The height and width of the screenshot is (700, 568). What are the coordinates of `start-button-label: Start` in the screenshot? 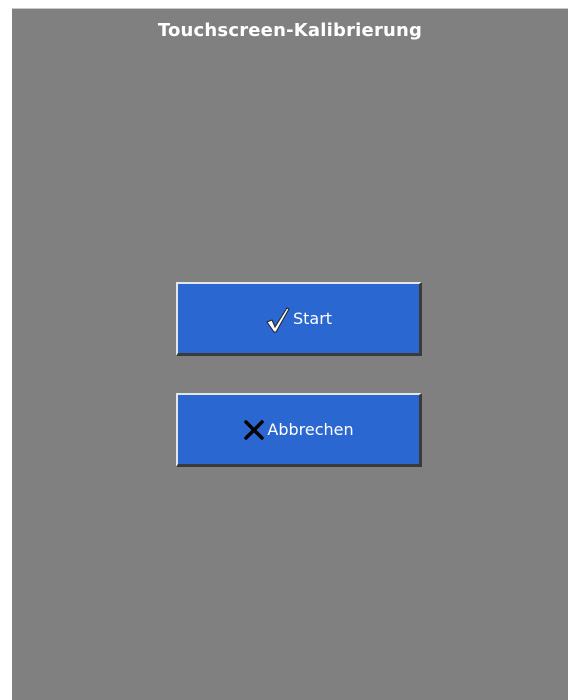 It's located at (312, 318).